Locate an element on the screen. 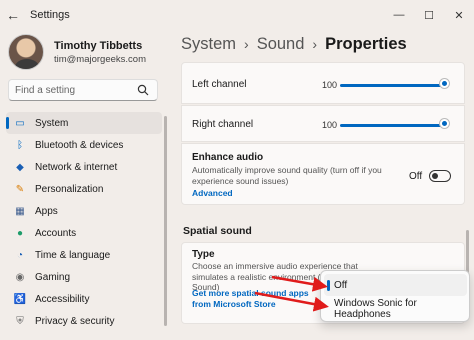 The height and width of the screenshot is (340, 474). enhance-audio-title: Enhance audio is located at coordinates (228, 157).